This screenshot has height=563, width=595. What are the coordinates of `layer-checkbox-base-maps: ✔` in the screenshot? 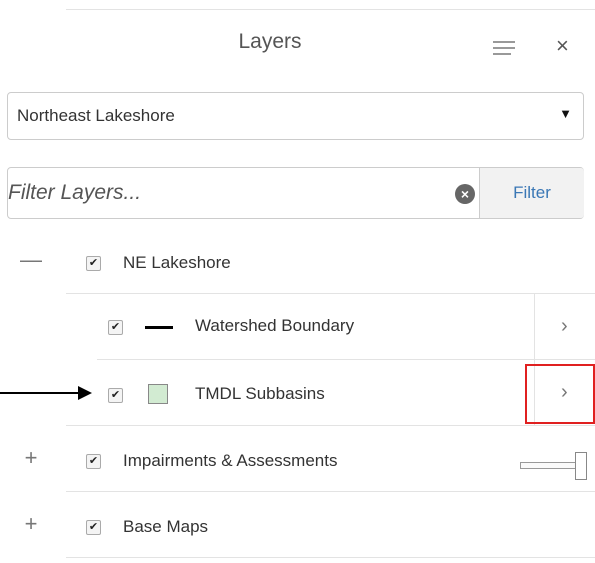 It's located at (93, 527).